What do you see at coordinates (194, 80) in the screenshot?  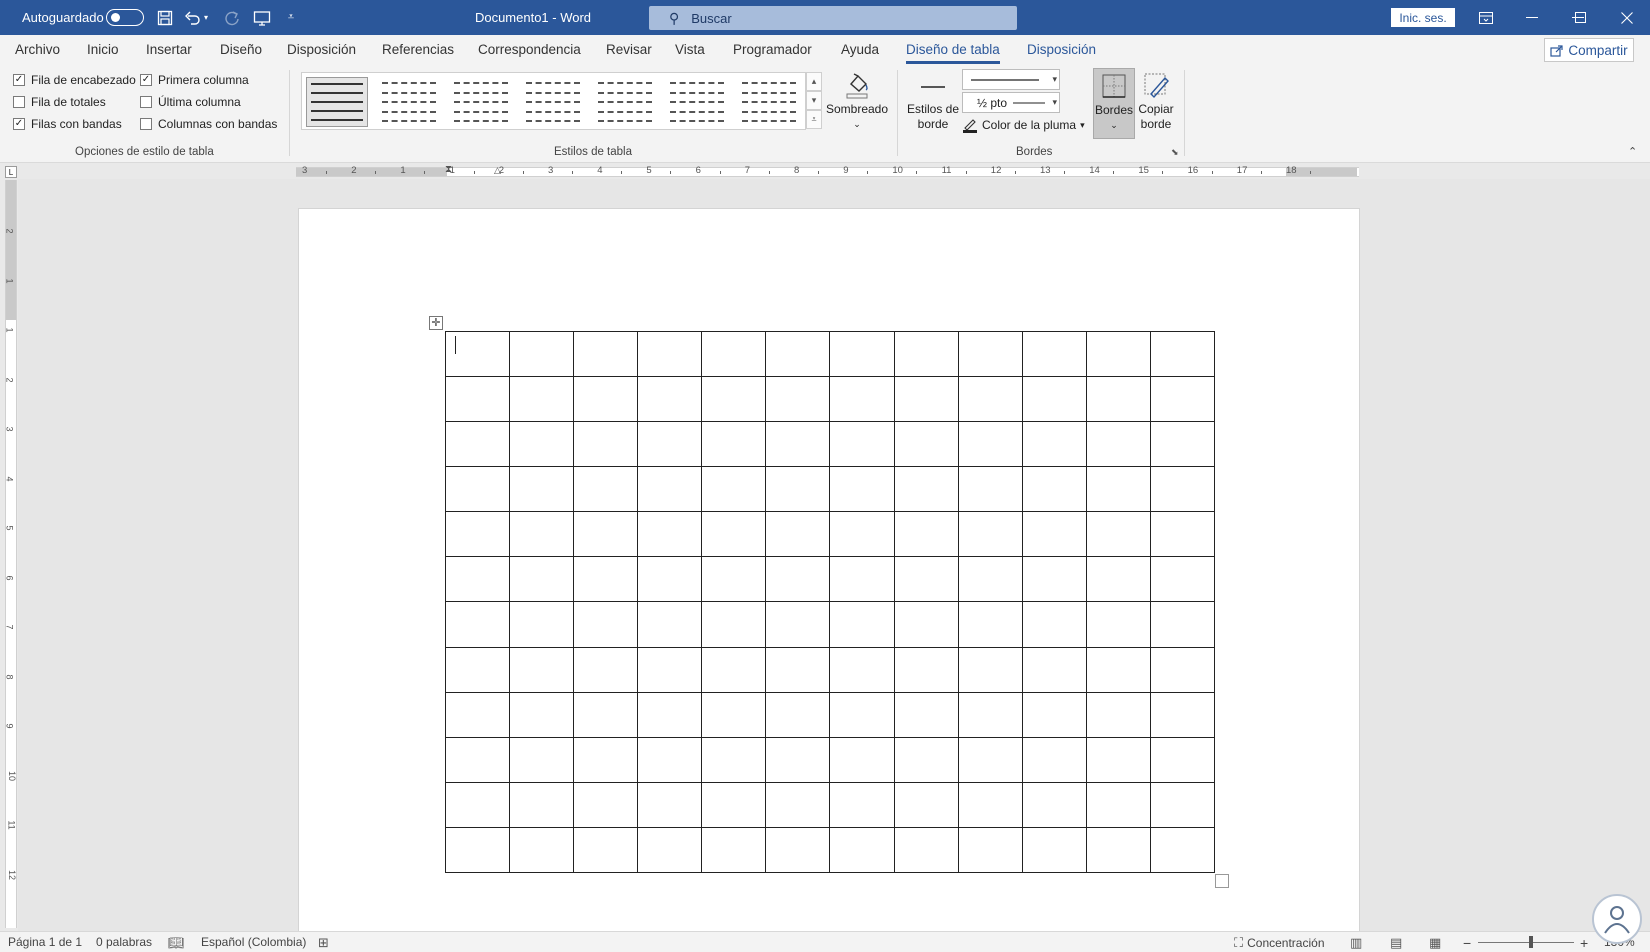 I see `checkbox-first-column: ✓ Primera columna` at bounding box center [194, 80].